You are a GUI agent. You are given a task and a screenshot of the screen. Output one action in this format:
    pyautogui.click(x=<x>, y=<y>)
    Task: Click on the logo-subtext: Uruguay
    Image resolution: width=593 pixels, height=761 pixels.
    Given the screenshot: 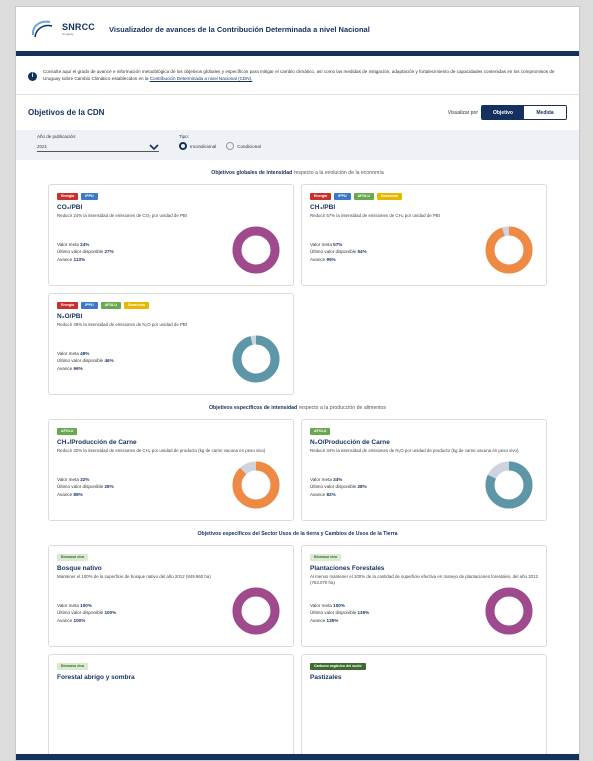 What is the action you would take?
    pyautogui.click(x=68, y=34)
    